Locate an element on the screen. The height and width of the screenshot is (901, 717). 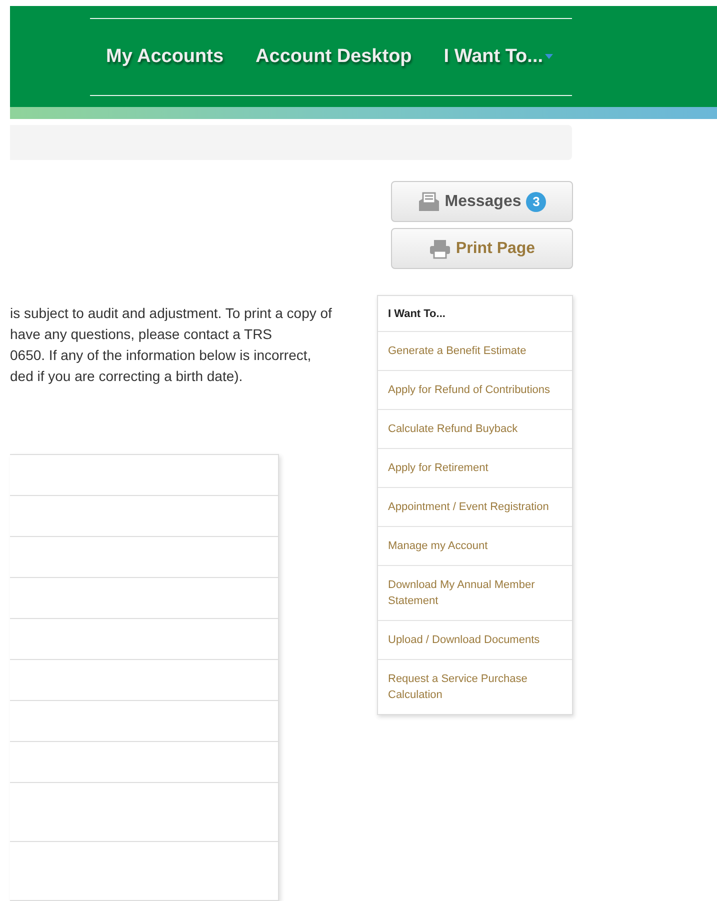
panel-link: Apply for Refund of Contributions is located at coordinates (475, 389).